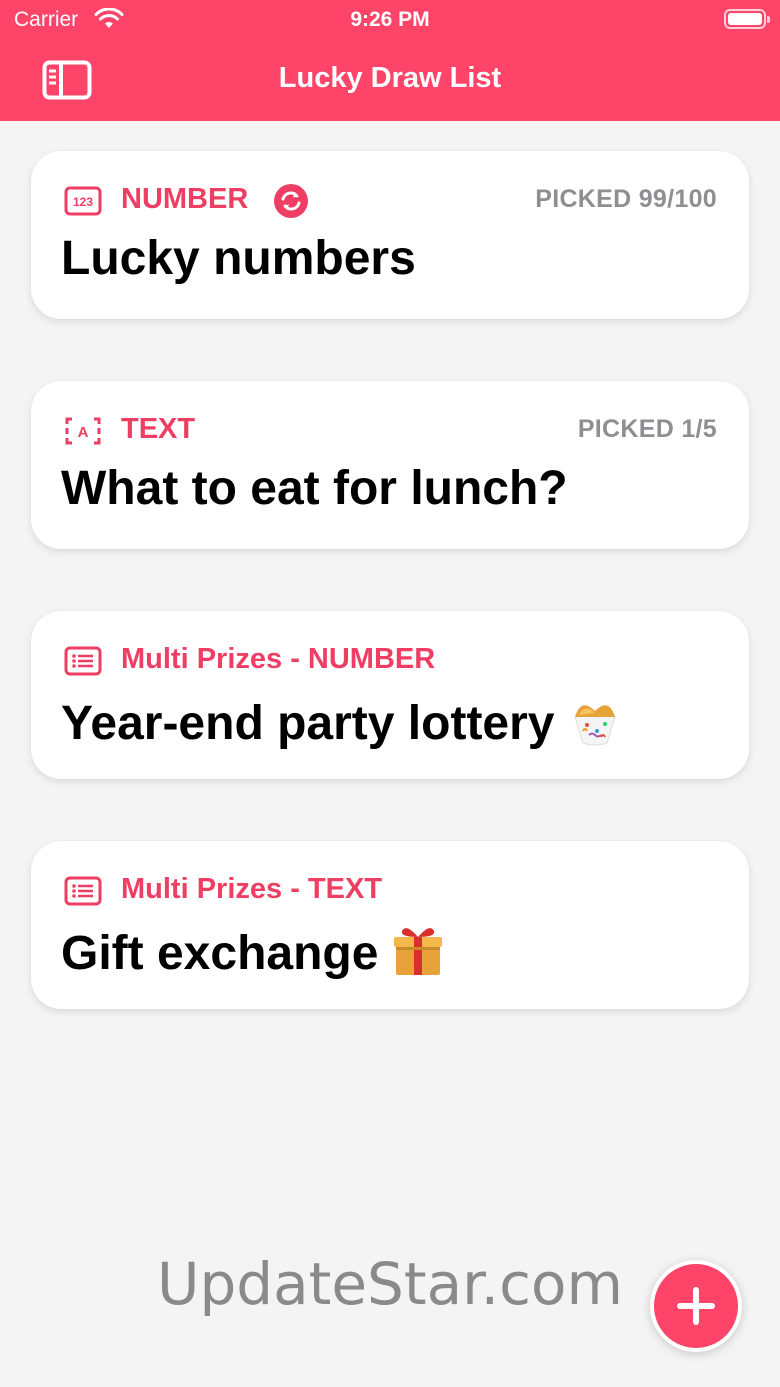 The width and height of the screenshot is (780, 1387). I want to click on draw-type-label: Multi Prizes - TEXT, so click(252, 889).